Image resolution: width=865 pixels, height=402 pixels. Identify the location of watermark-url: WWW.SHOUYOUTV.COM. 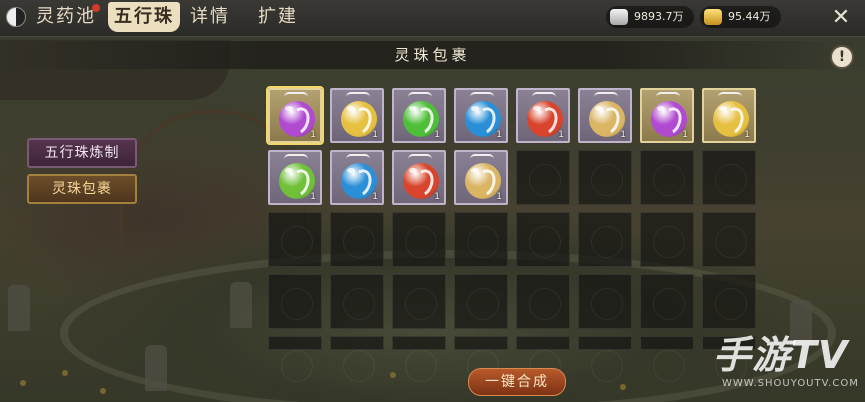
(790, 383).